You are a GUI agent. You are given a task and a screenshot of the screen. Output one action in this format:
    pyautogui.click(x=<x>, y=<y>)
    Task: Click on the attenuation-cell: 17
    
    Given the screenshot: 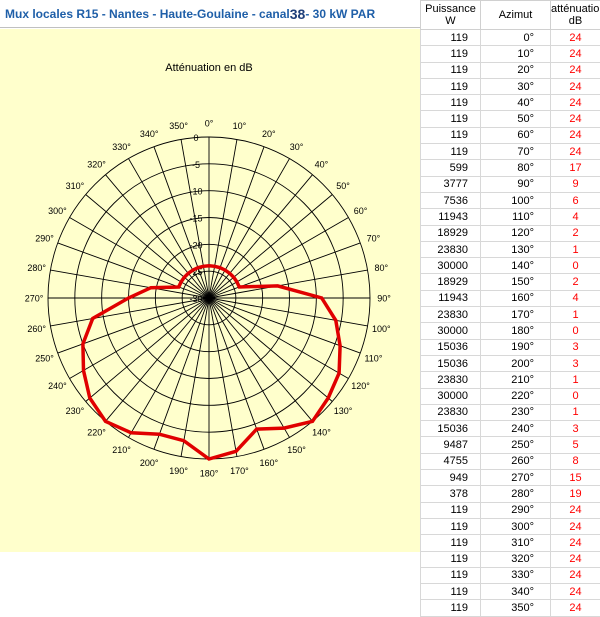 What is the action you would take?
    pyautogui.click(x=575, y=168)
    